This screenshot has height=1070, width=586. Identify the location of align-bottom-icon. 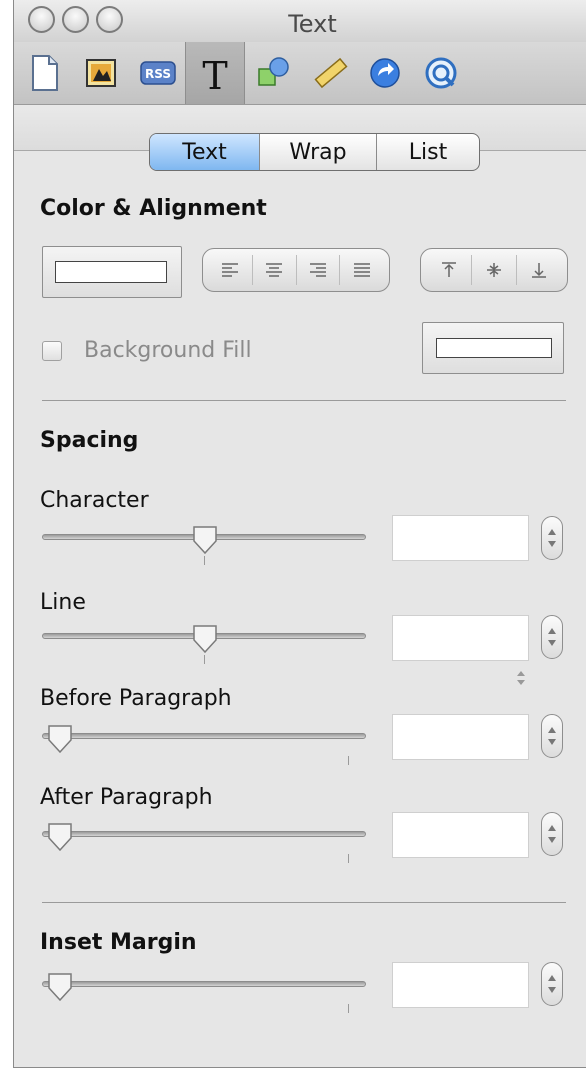
(539, 270).